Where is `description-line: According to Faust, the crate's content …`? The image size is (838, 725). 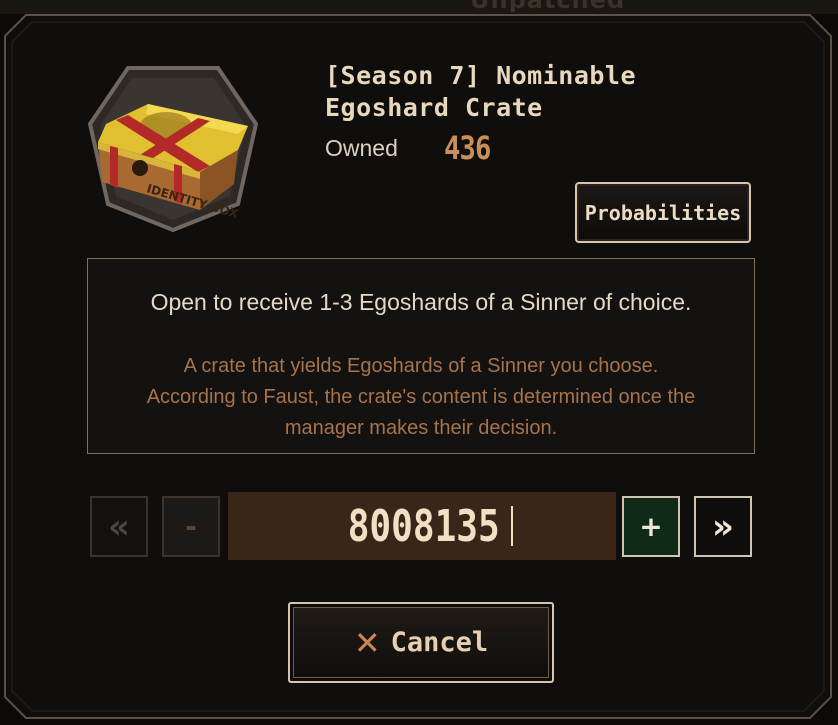 description-line: According to Faust, the crate's content … is located at coordinates (421, 397).